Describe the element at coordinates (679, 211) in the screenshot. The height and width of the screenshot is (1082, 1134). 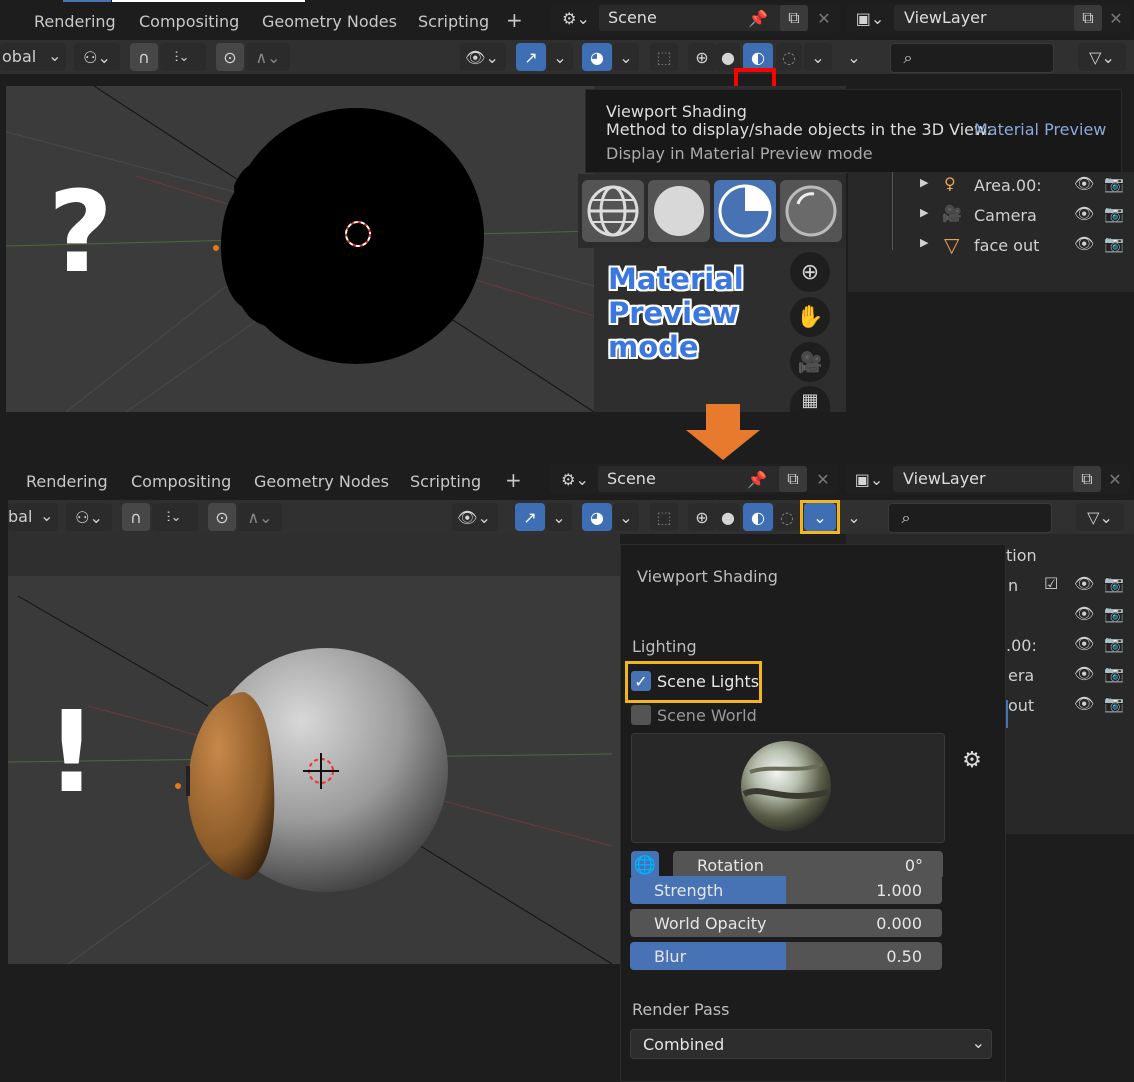
I see `zoom-solid-button` at that location.